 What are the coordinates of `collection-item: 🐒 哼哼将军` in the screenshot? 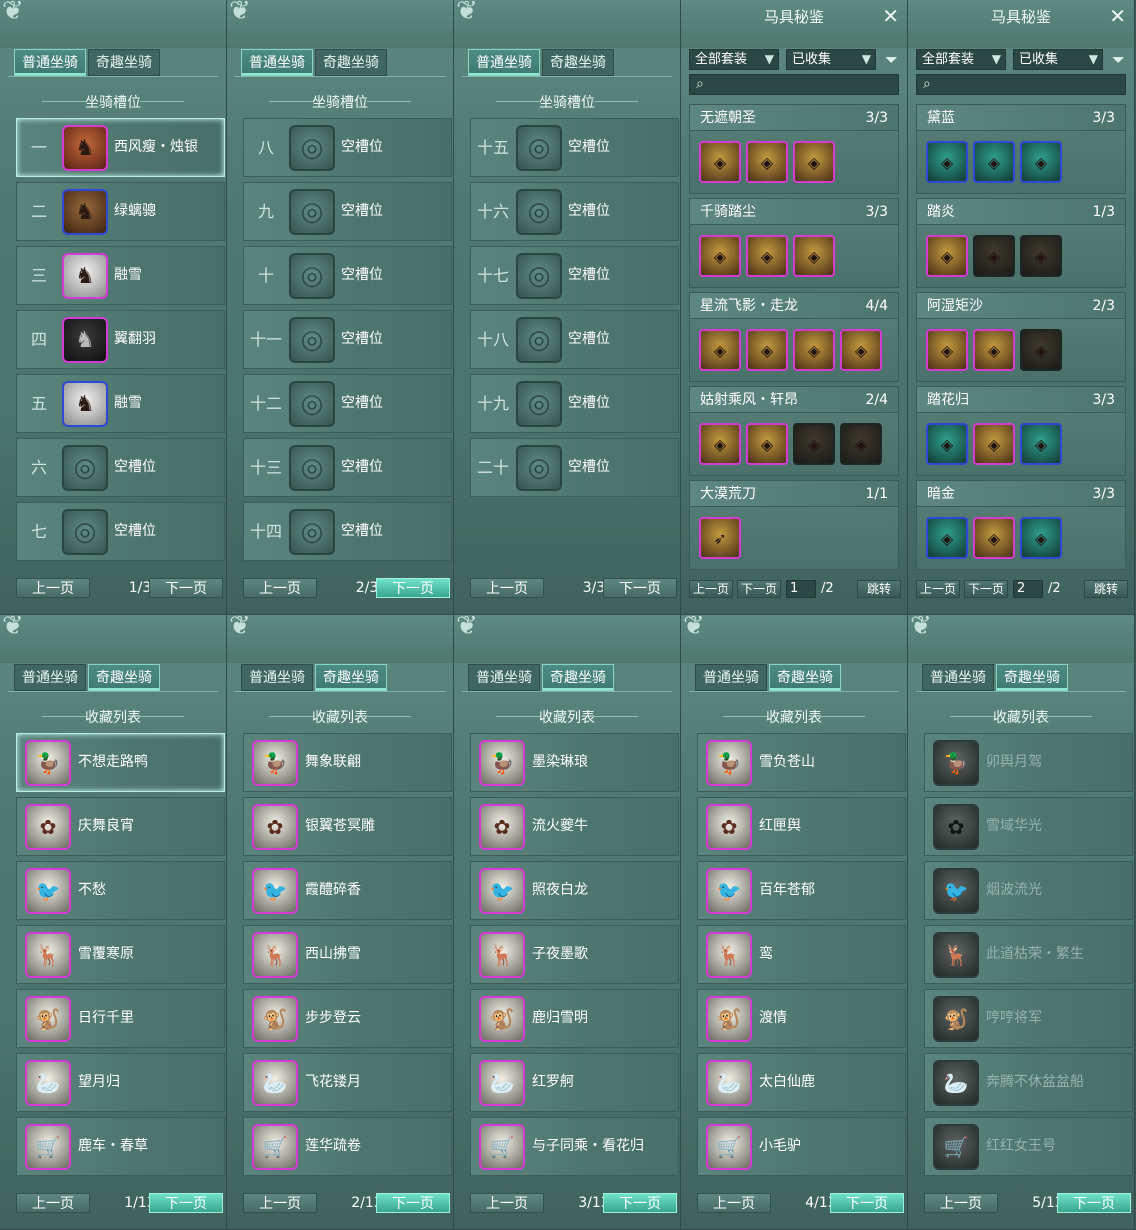 It's located at (1028, 1018).